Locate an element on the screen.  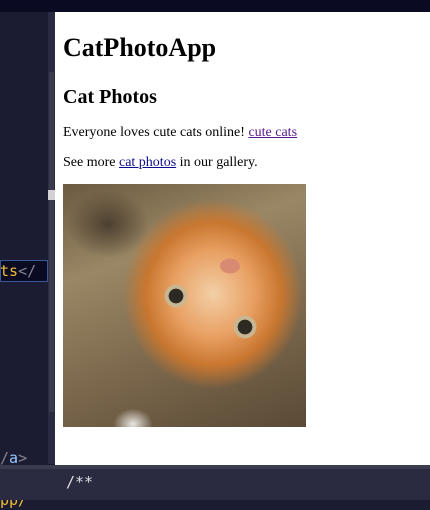
scrollbar-thumb is located at coordinates (51, 242).